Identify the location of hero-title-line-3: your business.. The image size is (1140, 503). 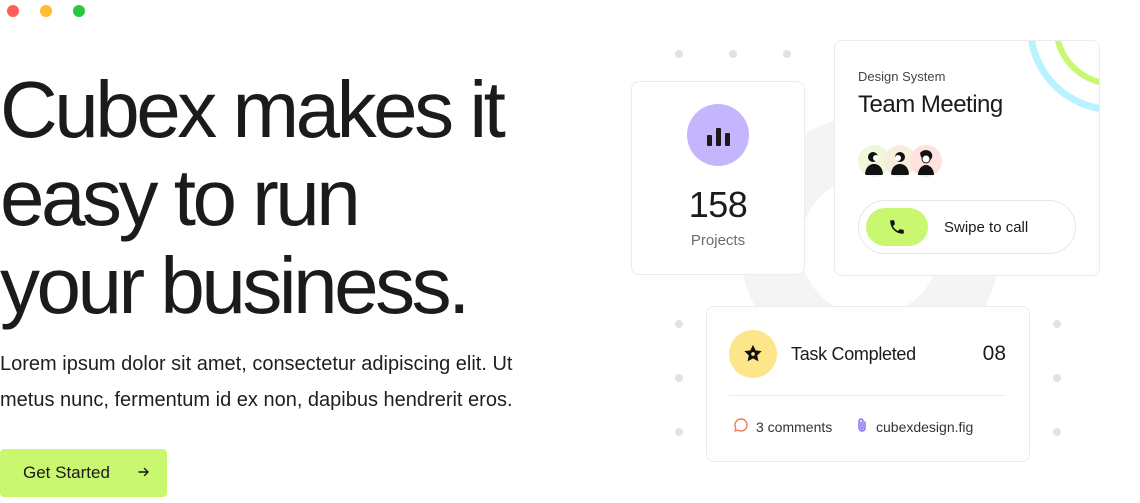
(235, 285).